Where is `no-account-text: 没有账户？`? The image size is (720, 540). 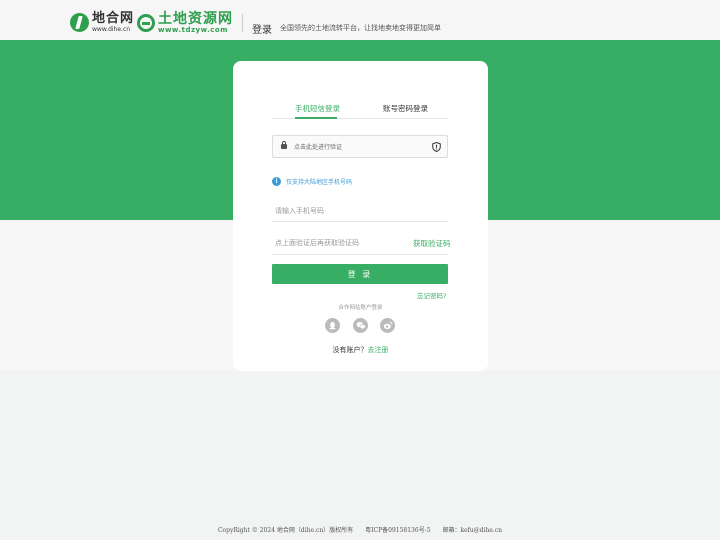 no-account-text: 没有账户？ is located at coordinates (350, 350).